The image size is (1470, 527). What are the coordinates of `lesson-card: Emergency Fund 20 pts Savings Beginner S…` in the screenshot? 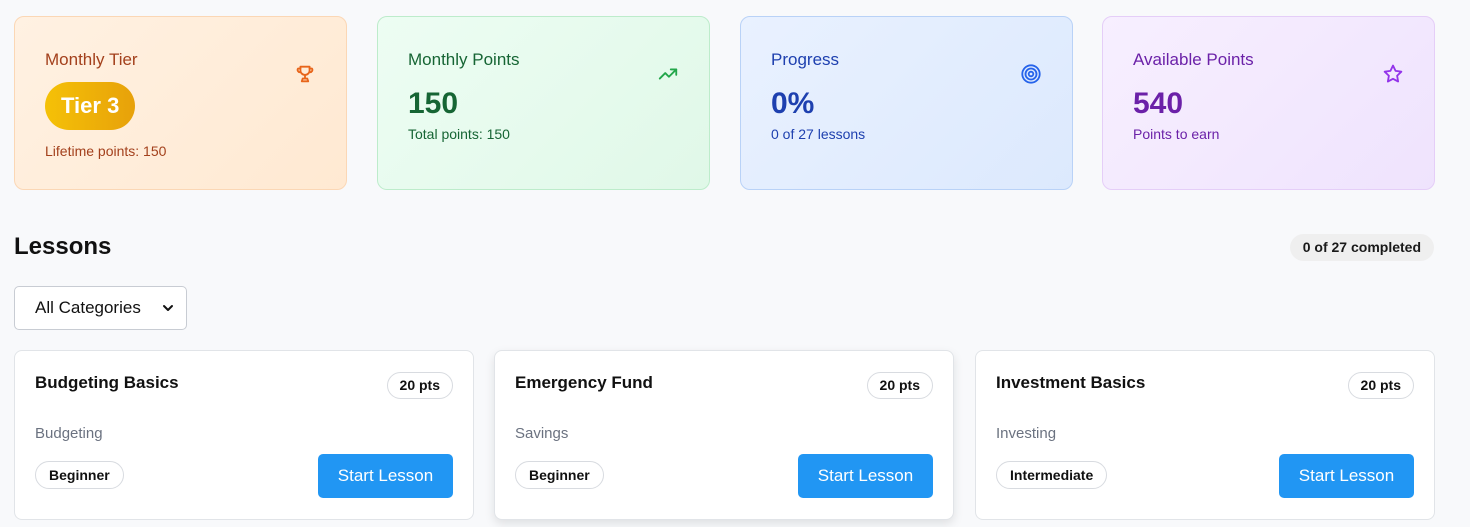 It's located at (724, 435).